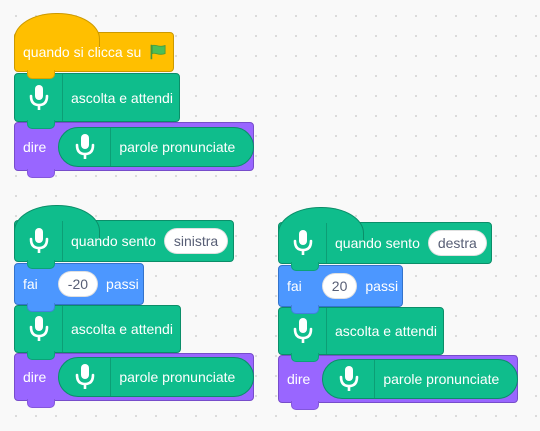 The height and width of the screenshot is (431, 540). I want to click on when-i-hear-block: quando sento sinistra, so click(124, 237).